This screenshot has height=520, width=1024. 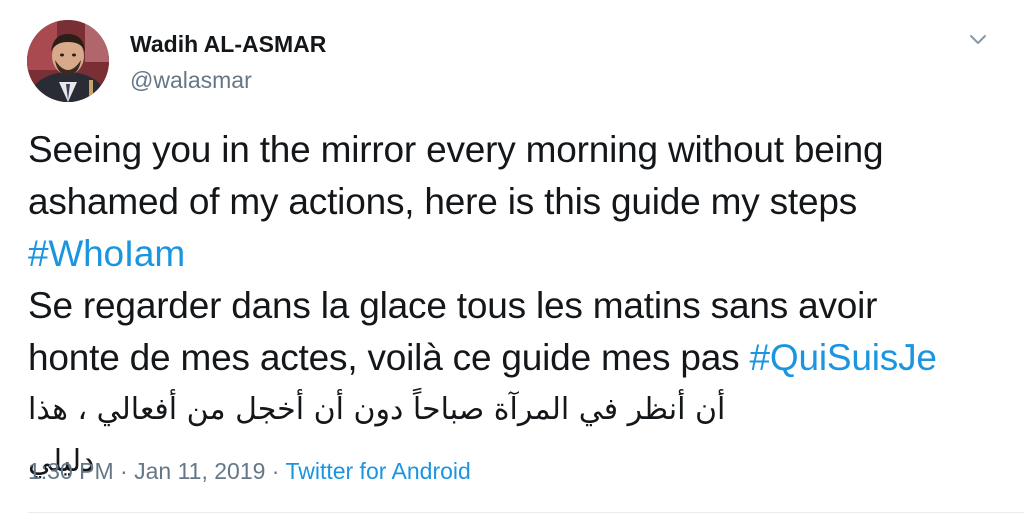 I want to click on user-handle: @walasmar, so click(x=228, y=80).